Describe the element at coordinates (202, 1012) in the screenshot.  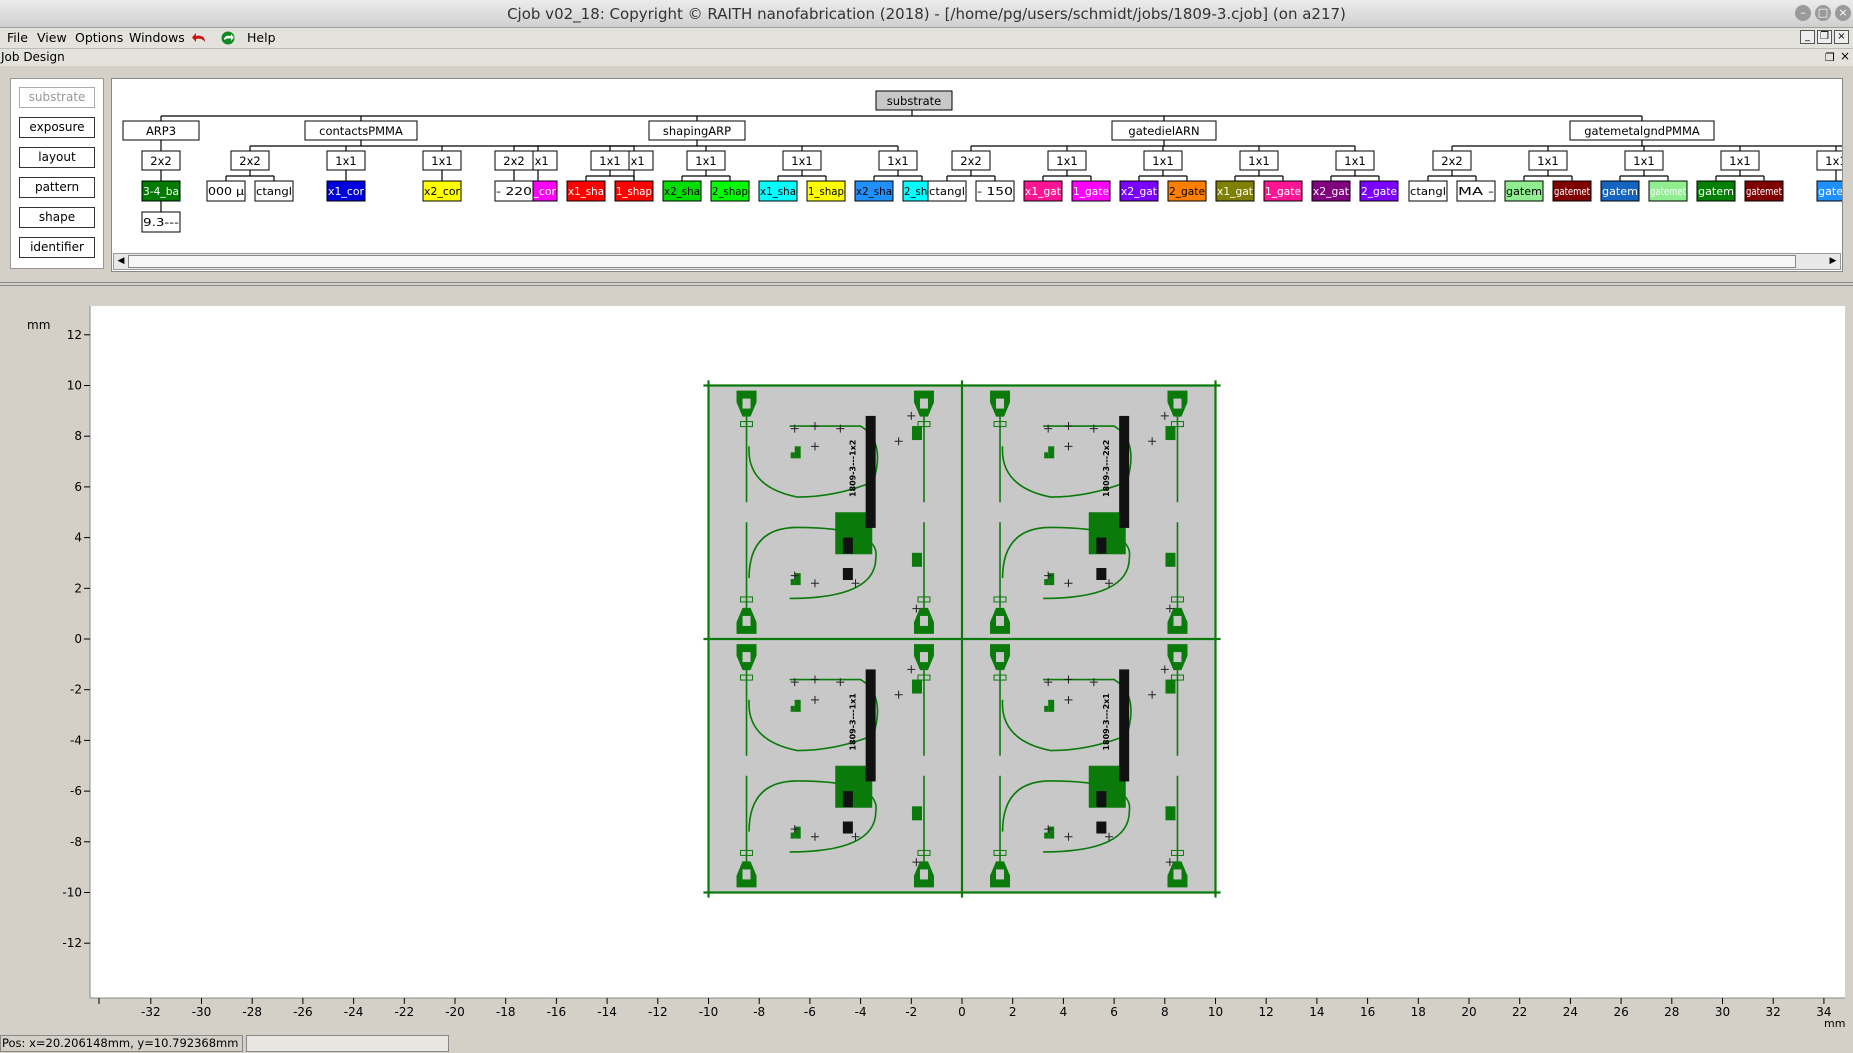
I see `x-tick-label: -30` at that location.